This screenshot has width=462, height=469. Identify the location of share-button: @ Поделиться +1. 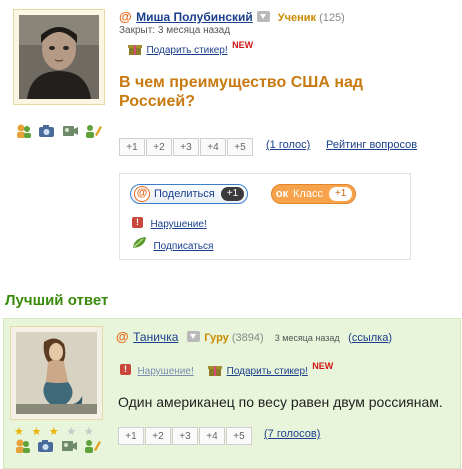
(189, 194).